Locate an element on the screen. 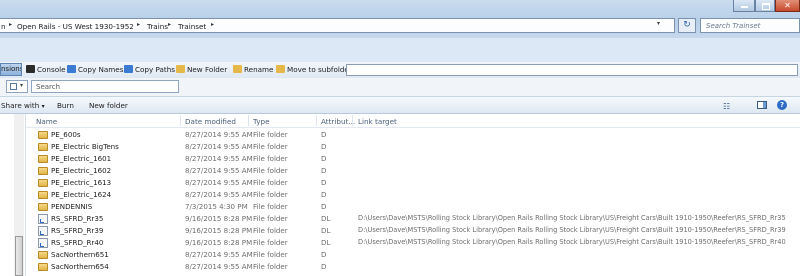 Image resolution: width=800 pixels, height=276 pixels. symlink-icon is located at coordinates (43, 219).